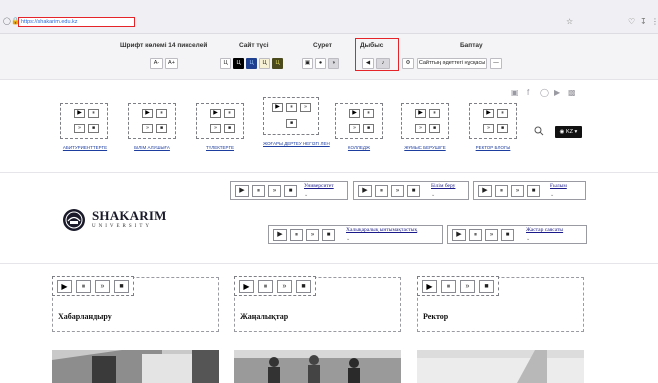 The image size is (658, 383). I want to click on star-icon: ☆, so click(569, 21).